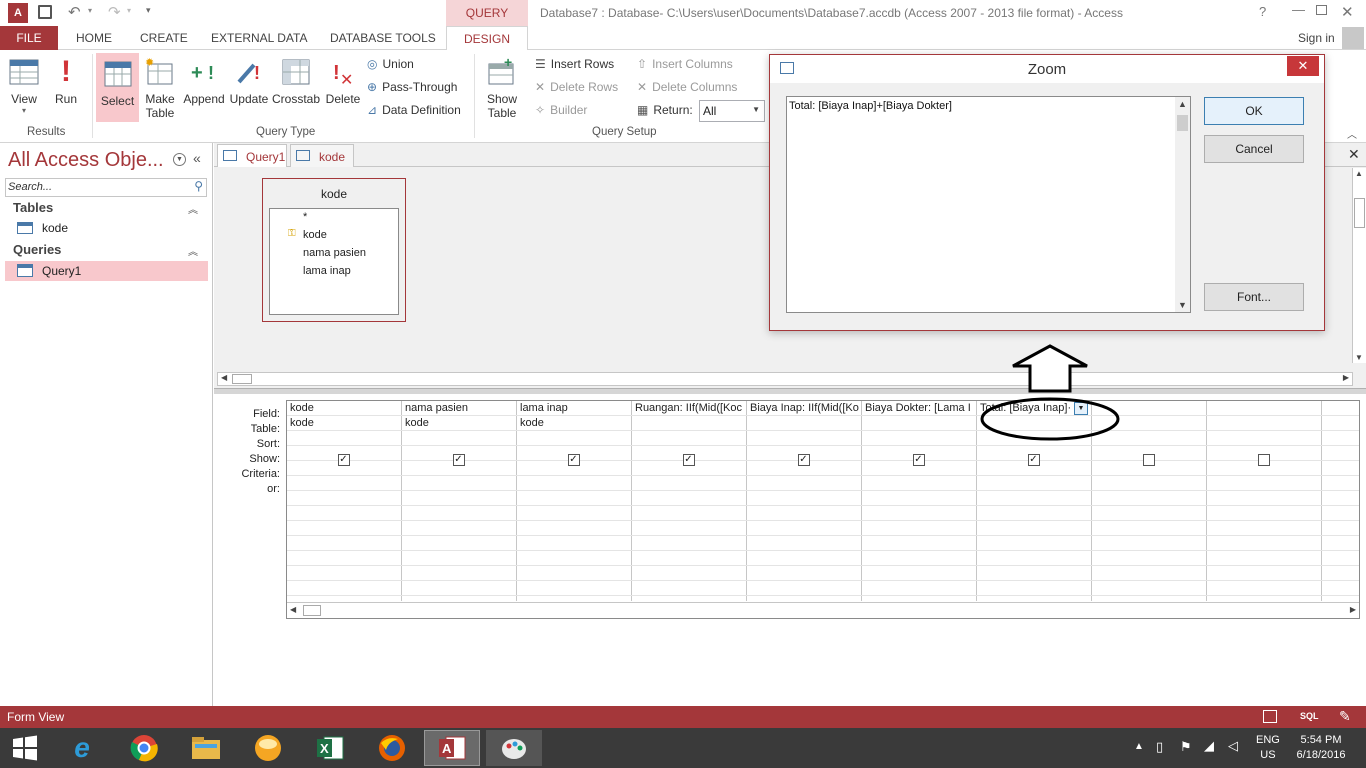 The height and width of the screenshot is (768, 1366). I want to click on tab-kode: kode, so click(322, 155).